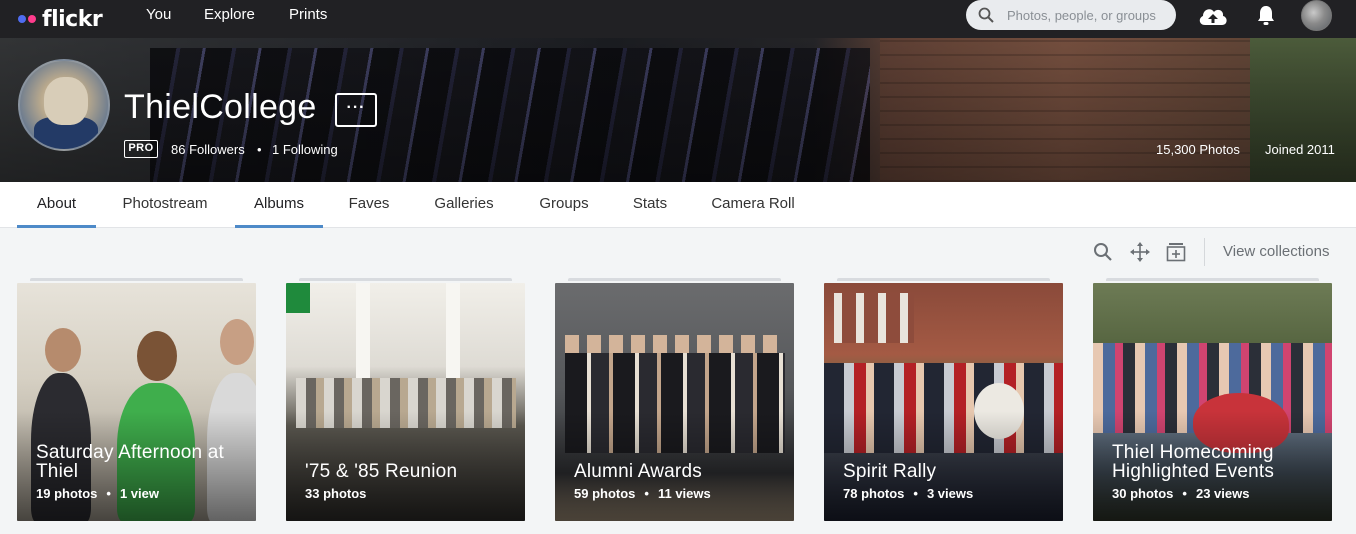  Describe the element at coordinates (1266, 15) in the screenshot. I see `bell-icon` at that location.